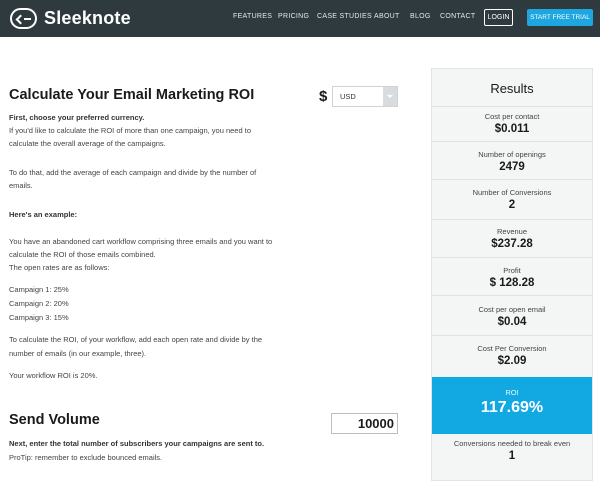 The image size is (600, 481). What do you see at coordinates (39, 303) in the screenshot?
I see `campaign-item-2: Campaign 2: 20%` at bounding box center [39, 303].